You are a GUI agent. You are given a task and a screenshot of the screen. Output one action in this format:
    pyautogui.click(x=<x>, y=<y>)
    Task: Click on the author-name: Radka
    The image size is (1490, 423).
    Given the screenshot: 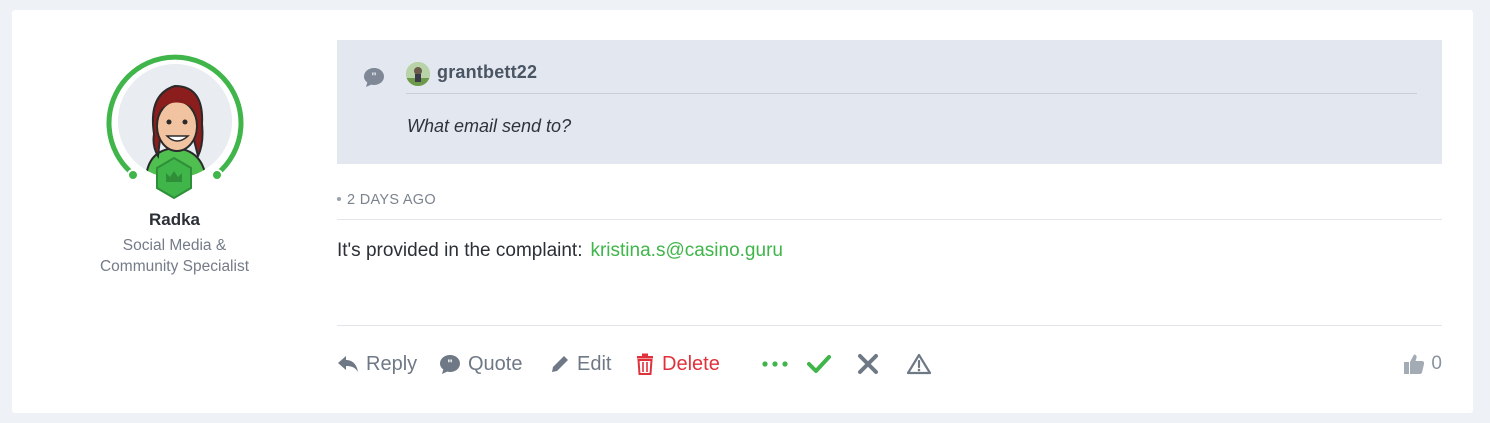 What is the action you would take?
    pyautogui.click(x=174, y=220)
    